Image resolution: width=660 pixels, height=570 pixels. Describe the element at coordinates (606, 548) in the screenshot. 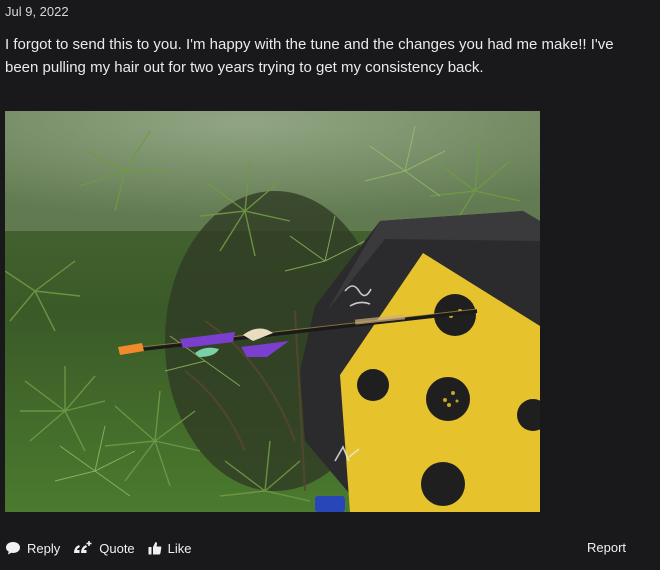

I see `report-link: Report` at that location.